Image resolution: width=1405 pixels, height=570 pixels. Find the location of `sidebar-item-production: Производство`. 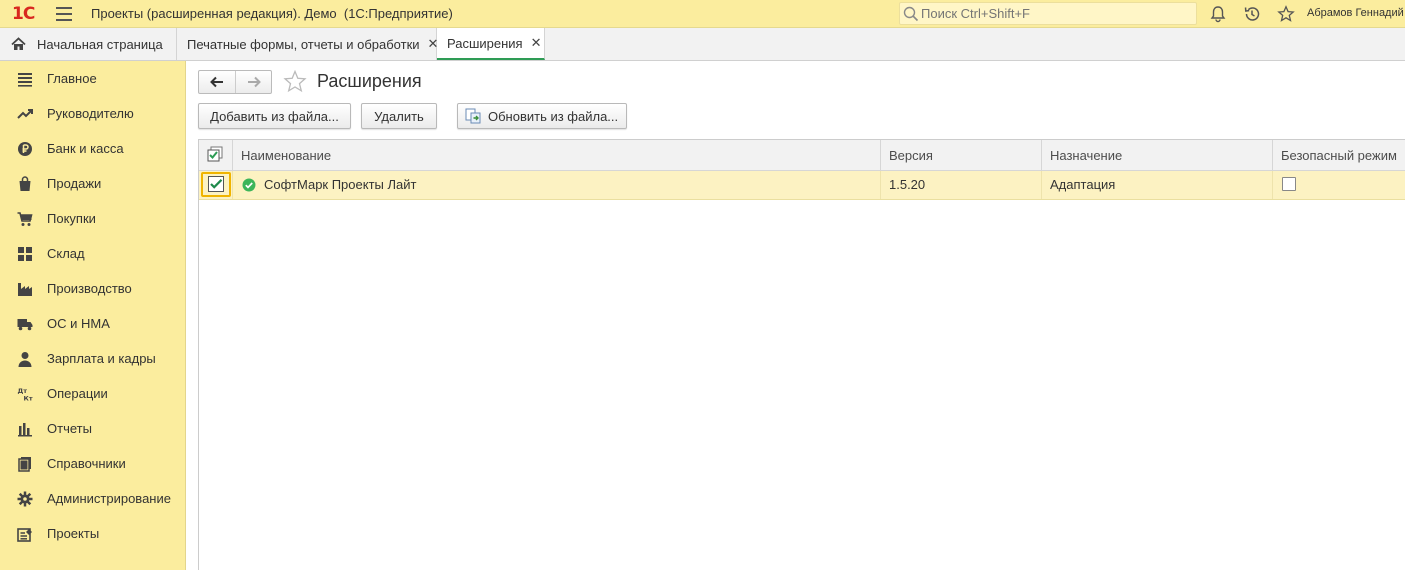

sidebar-item-production: Производство is located at coordinates (92, 289).